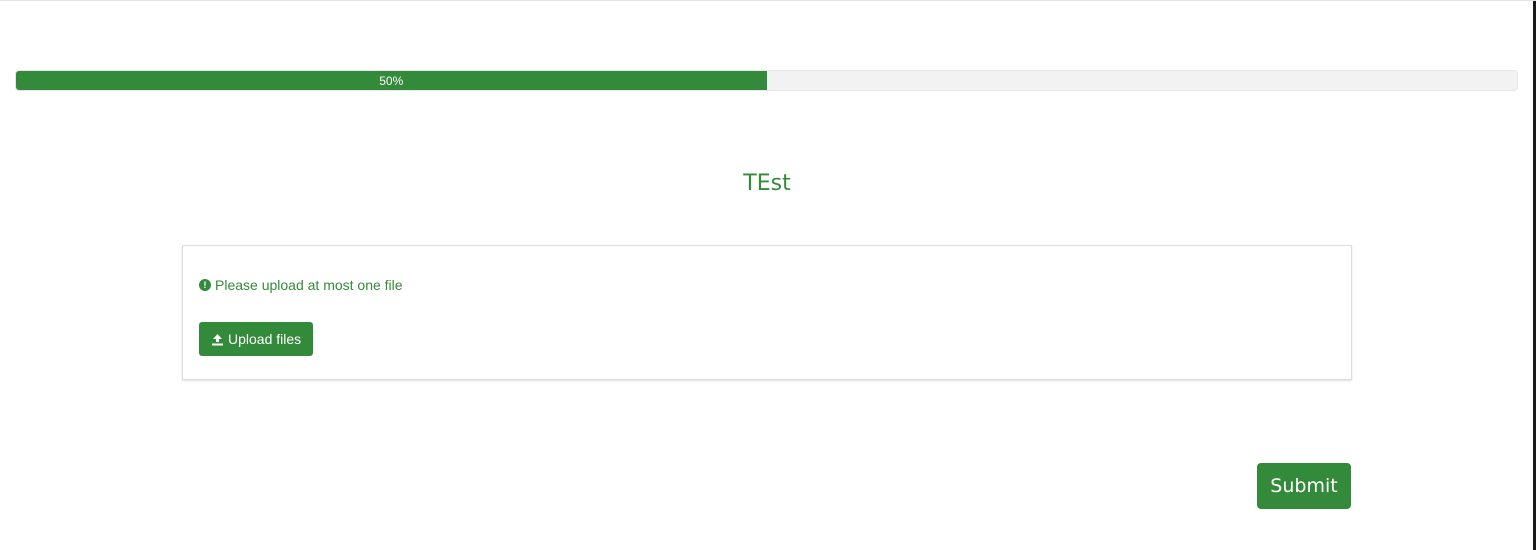 The height and width of the screenshot is (550, 1536). What do you see at coordinates (1304, 486) in the screenshot?
I see `submit-button: Submit` at bounding box center [1304, 486].